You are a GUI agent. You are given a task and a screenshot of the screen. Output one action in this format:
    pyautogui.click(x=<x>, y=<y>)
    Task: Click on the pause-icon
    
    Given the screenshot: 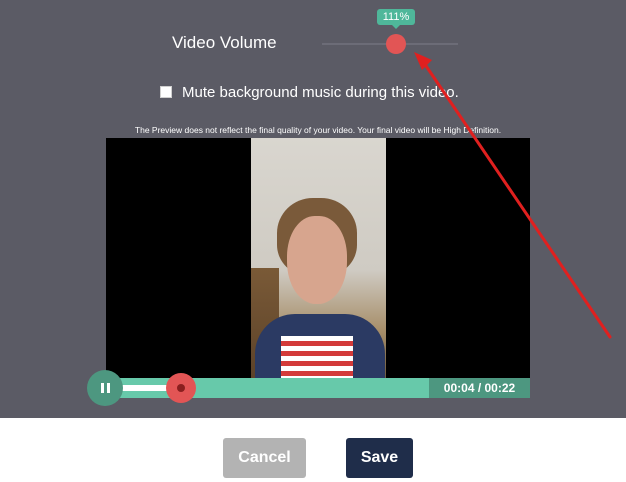 What is the action you would take?
    pyautogui.click(x=102, y=388)
    